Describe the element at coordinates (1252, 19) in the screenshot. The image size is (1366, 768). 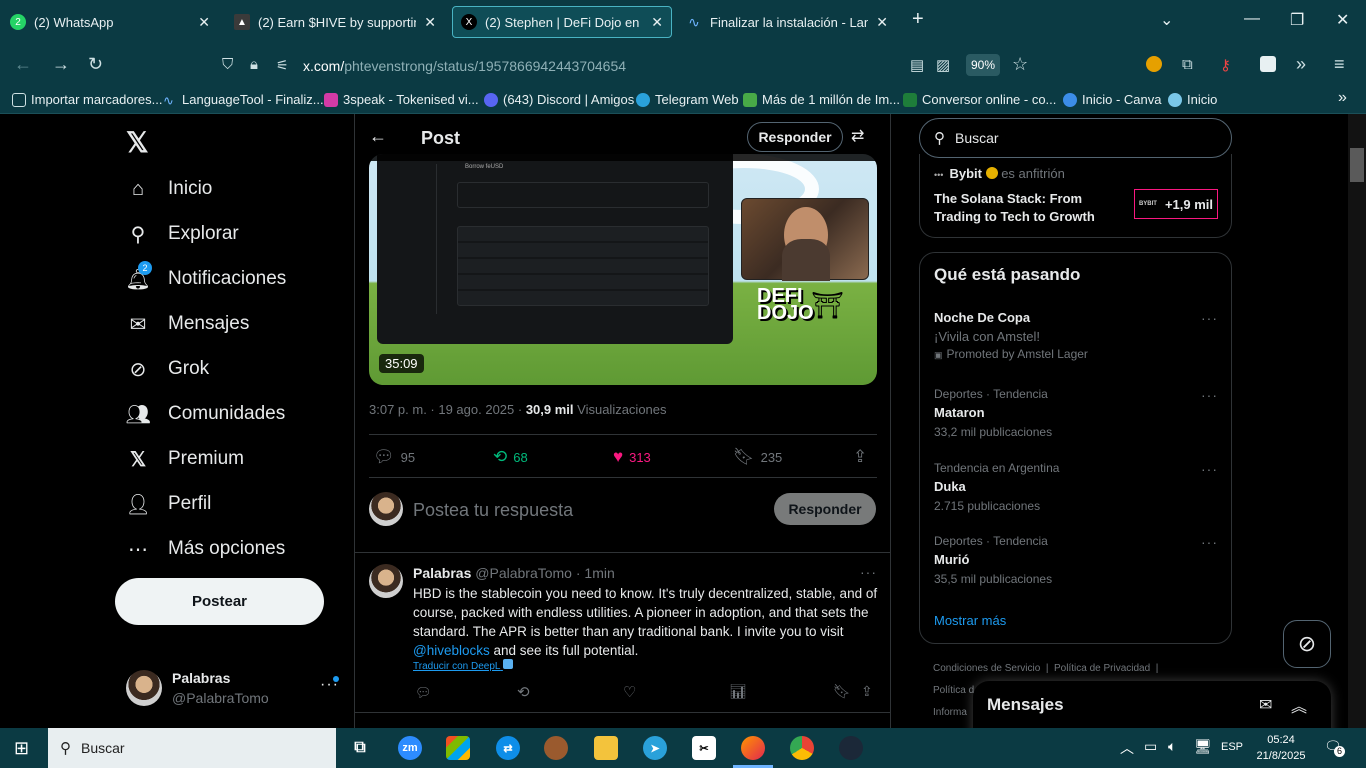
I see `minimize-icon: —` at that location.